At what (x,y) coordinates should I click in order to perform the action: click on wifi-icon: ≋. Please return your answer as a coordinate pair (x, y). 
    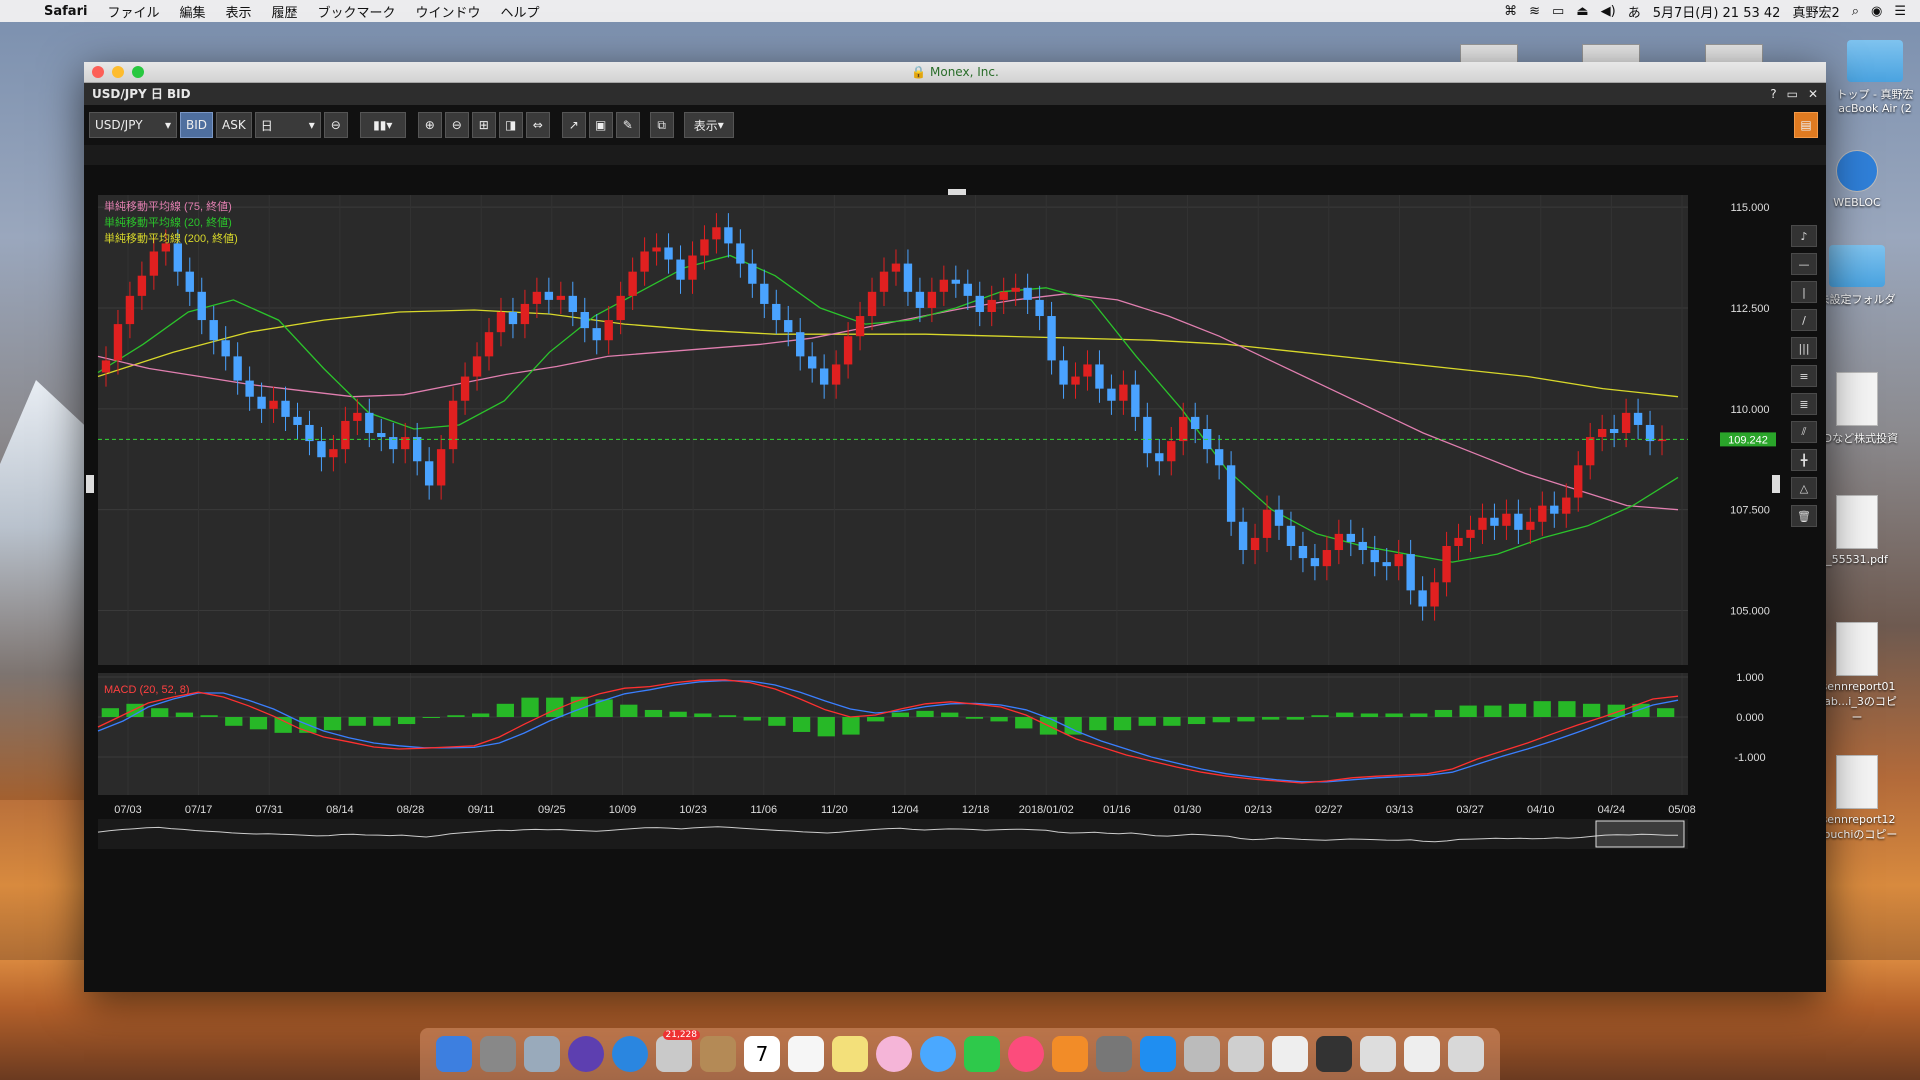
    Looking at the image, I should click on (1534, 11).